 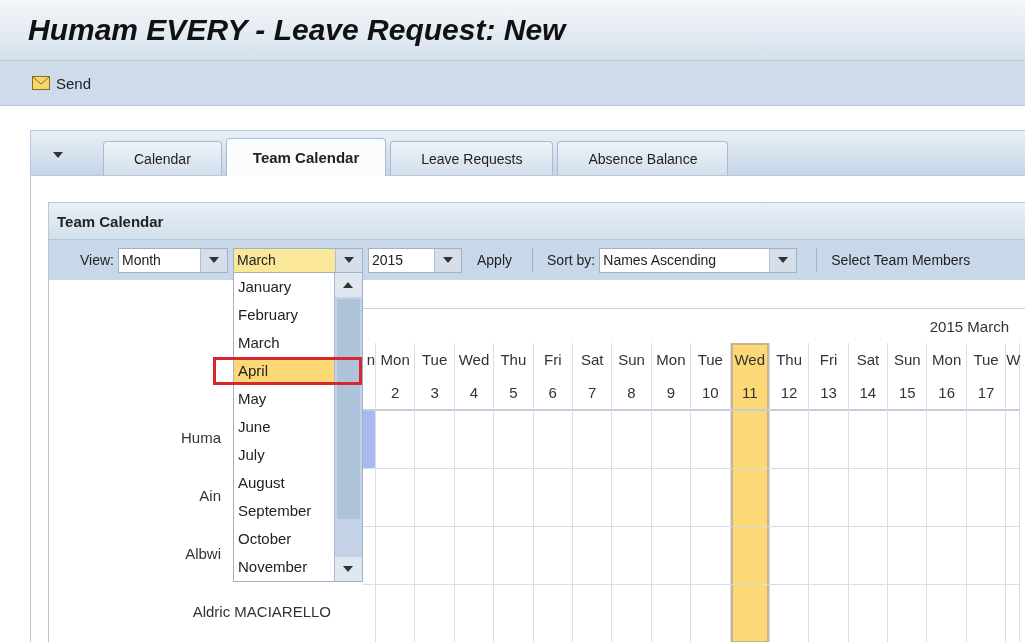 What do you see at coordinates (284, 286) in the screenshot?
I see `month-option: January` at bounding box center [284, 286].